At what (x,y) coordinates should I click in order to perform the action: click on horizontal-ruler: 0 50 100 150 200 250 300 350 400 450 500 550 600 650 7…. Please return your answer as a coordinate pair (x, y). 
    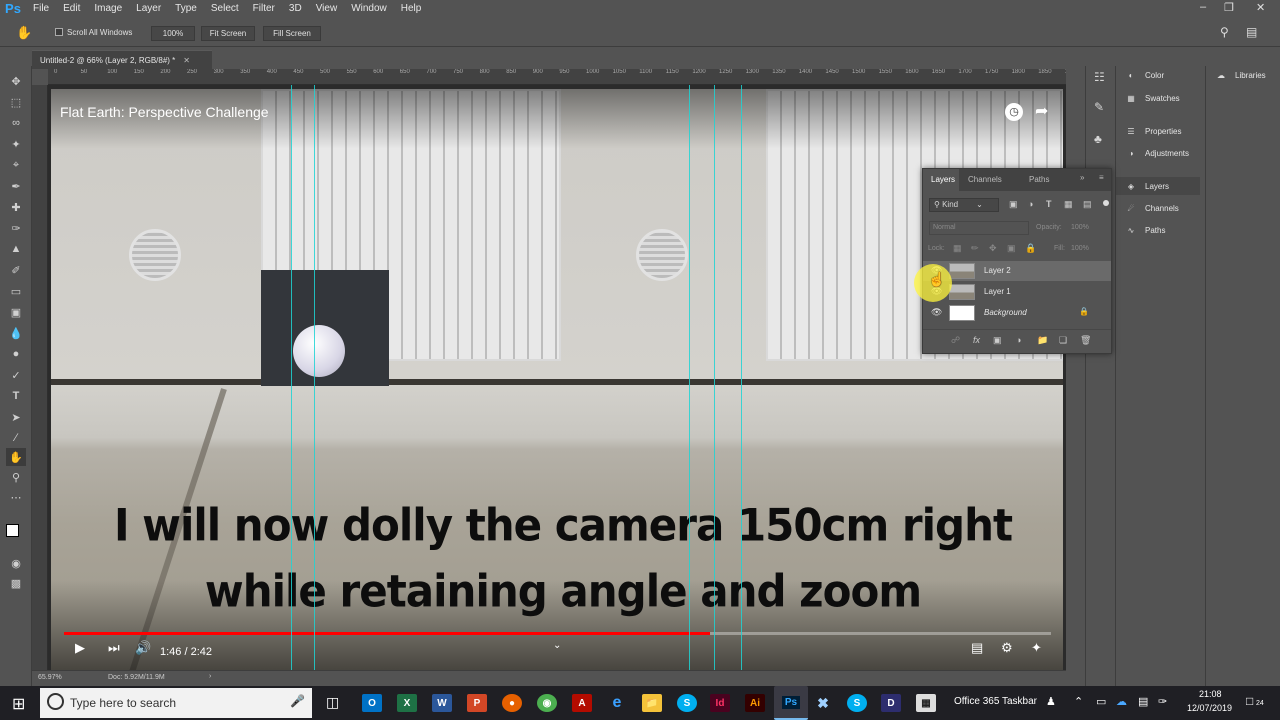
    Looking at the image, I should click on (557, 77).